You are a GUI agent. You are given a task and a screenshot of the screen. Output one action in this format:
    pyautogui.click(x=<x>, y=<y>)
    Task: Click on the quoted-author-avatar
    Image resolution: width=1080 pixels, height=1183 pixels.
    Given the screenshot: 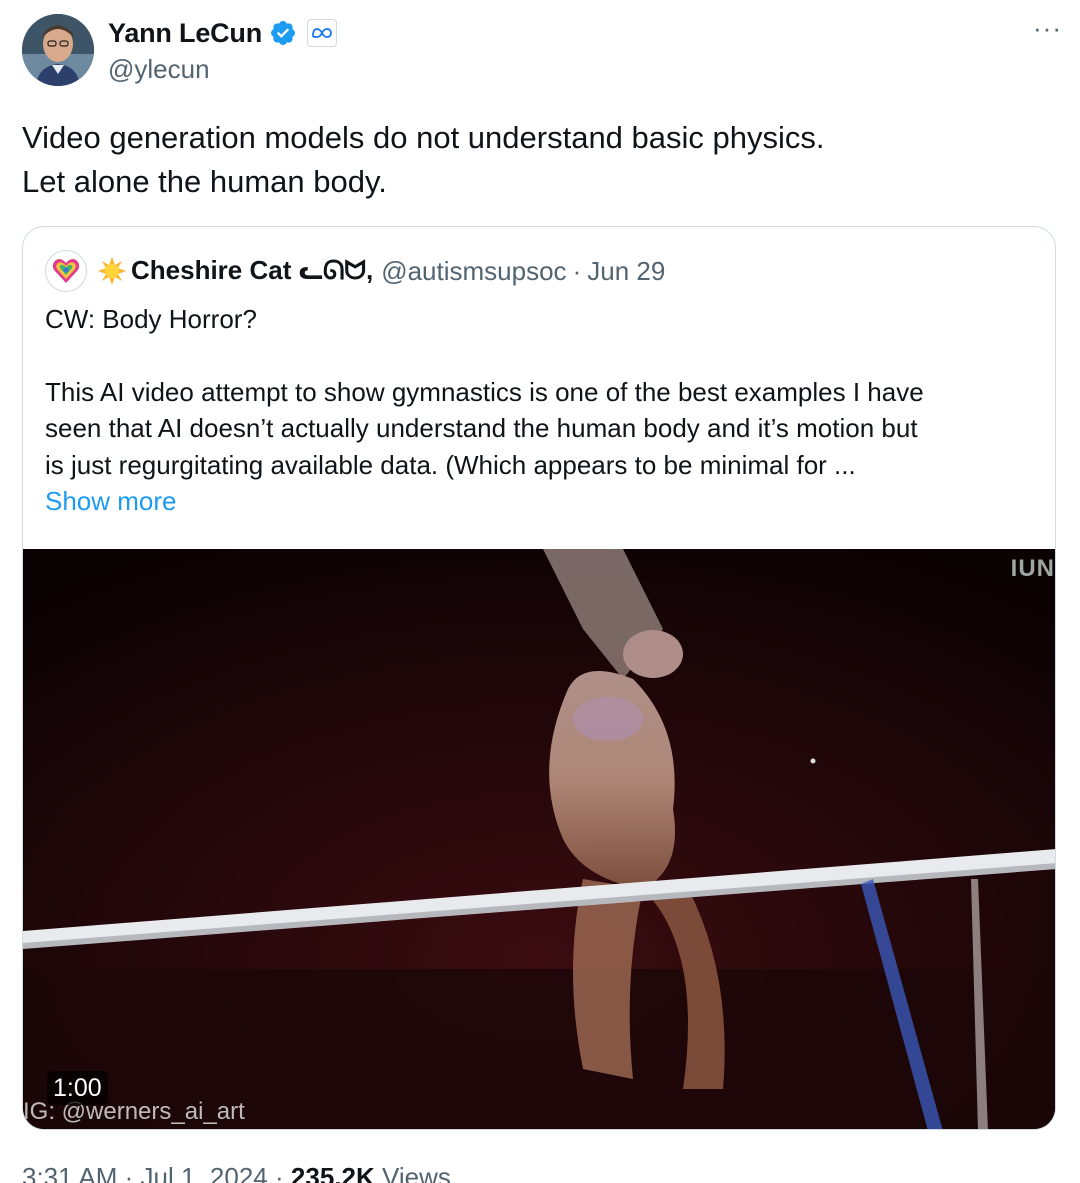 What is the action you would take?
    pyautogui.click(x=66, y=271)
    